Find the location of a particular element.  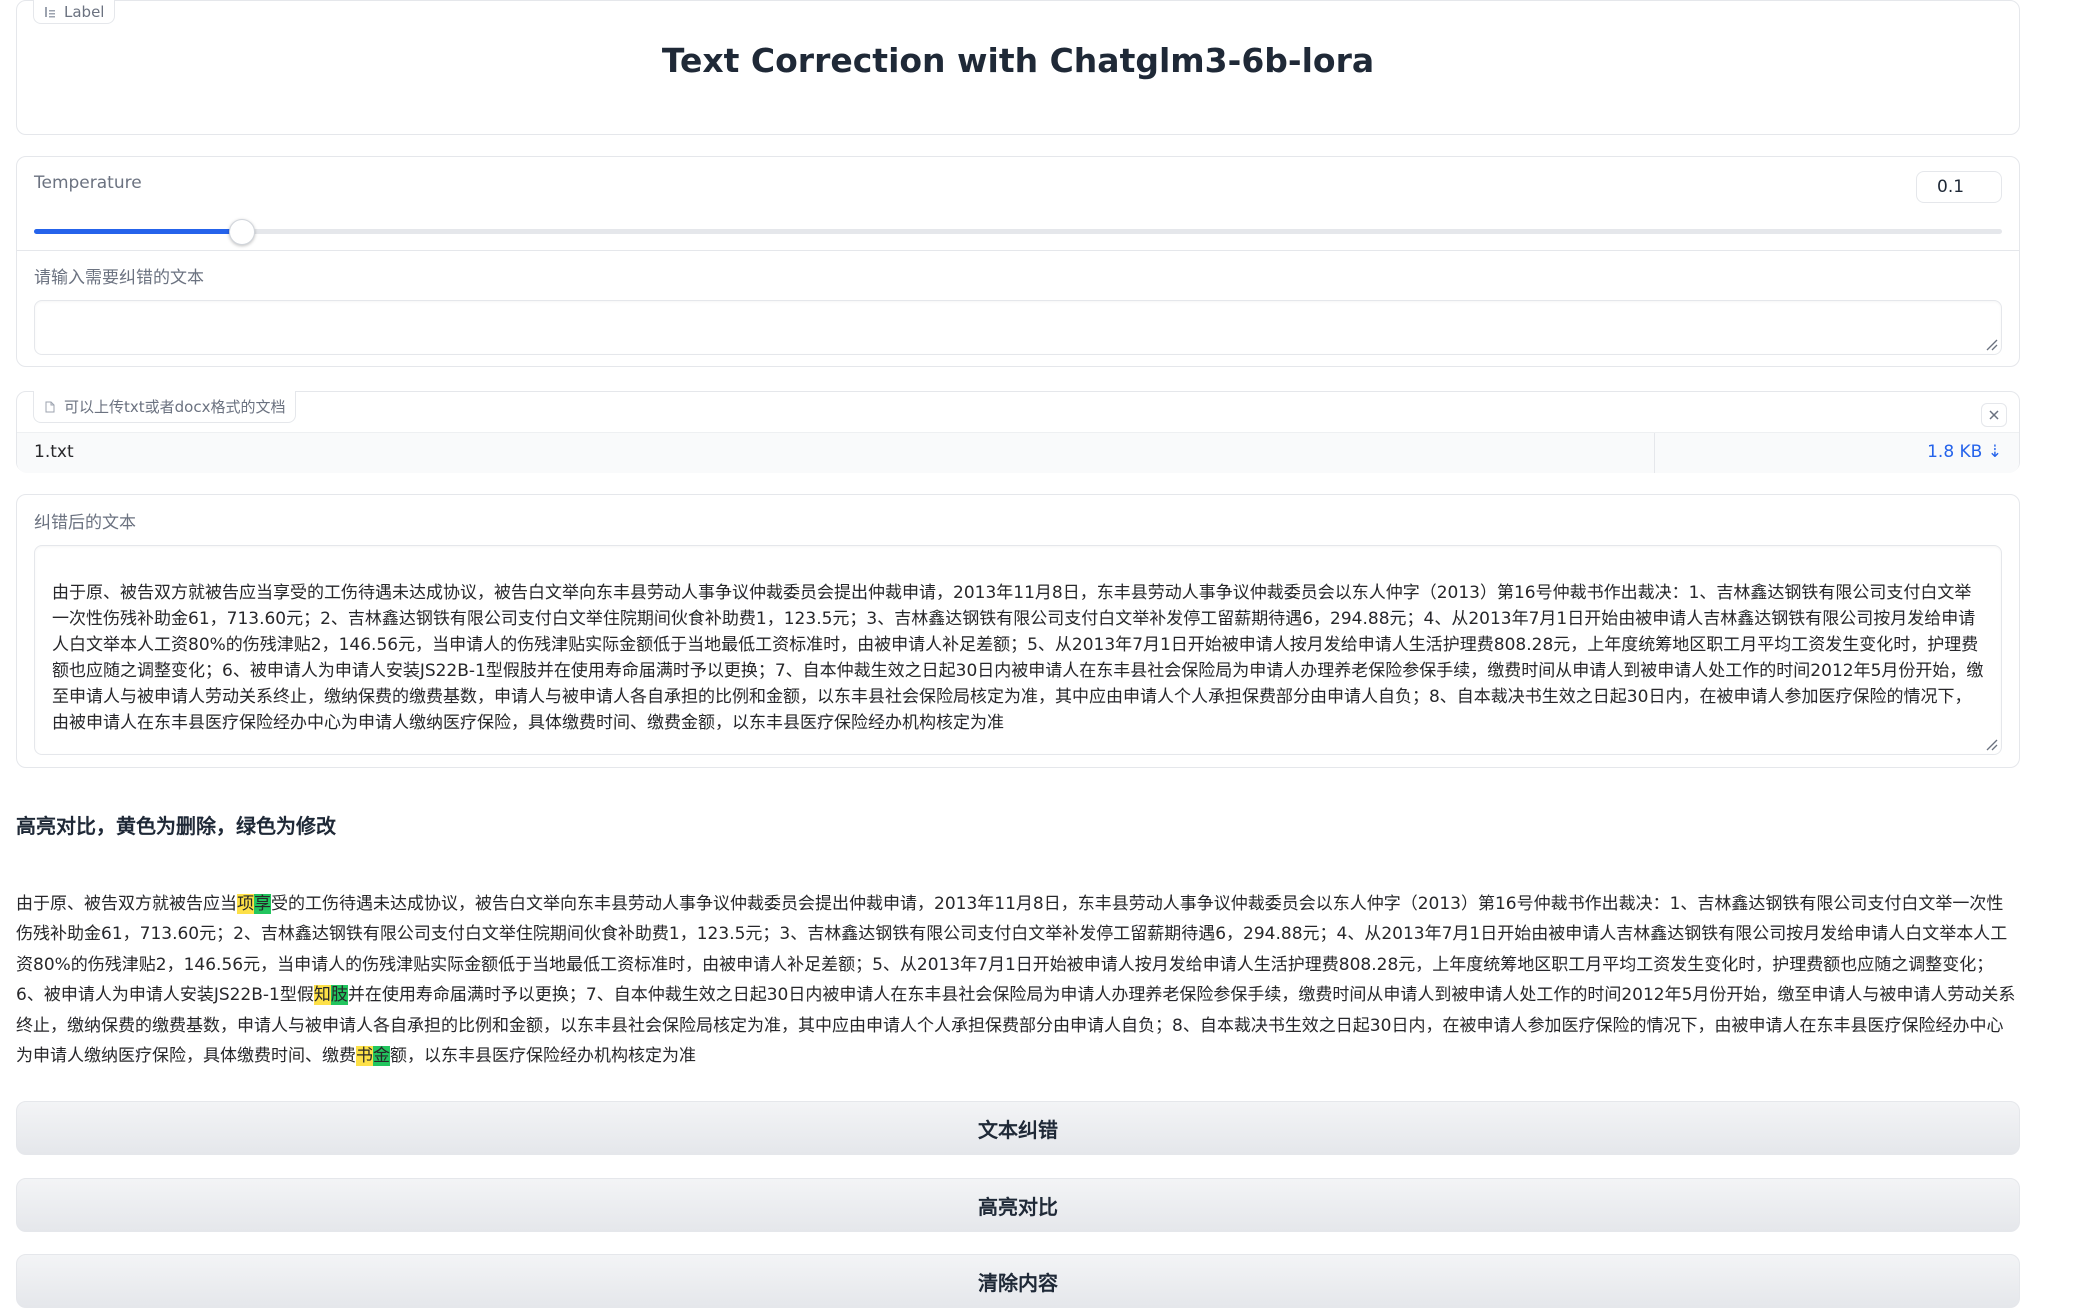

file-size-download-link: 1.8 KB ⇣ is located at coordinates (1964, 452).